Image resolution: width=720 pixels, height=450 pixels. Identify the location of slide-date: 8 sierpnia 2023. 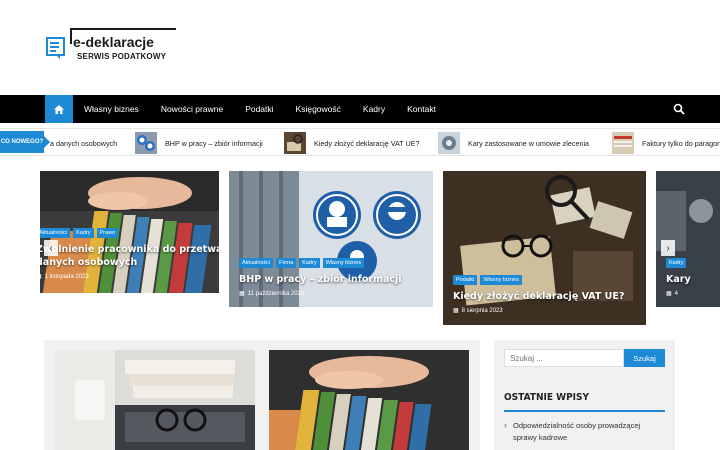
(482, 310).